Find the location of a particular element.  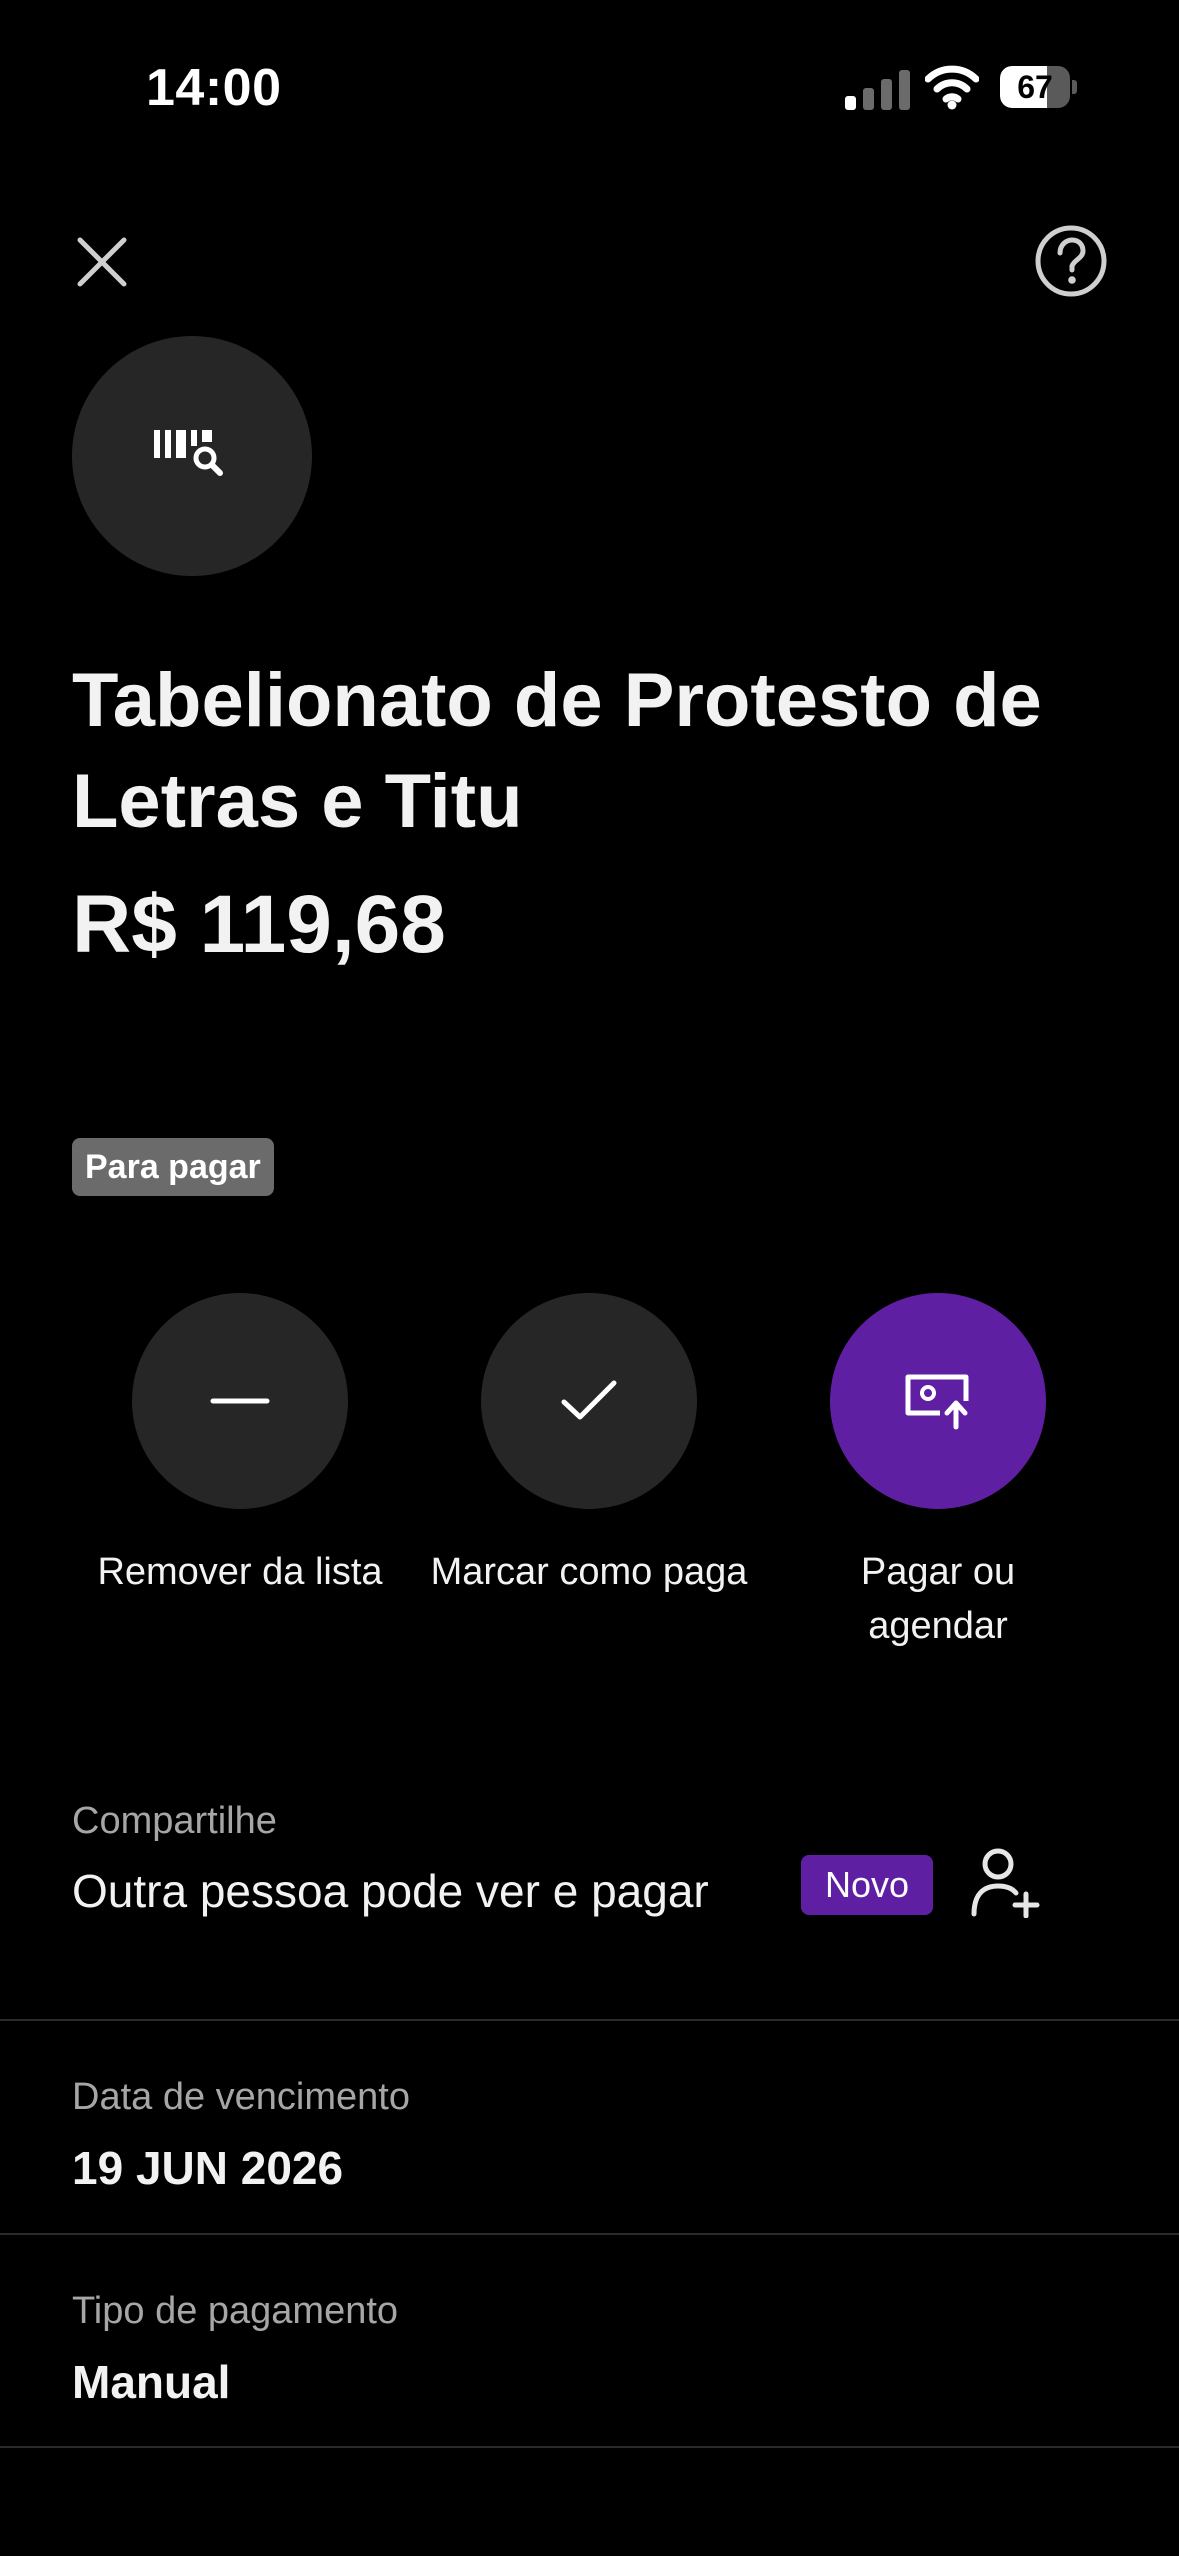

pay-schedule-icon is located at coordinates (937, 1402).